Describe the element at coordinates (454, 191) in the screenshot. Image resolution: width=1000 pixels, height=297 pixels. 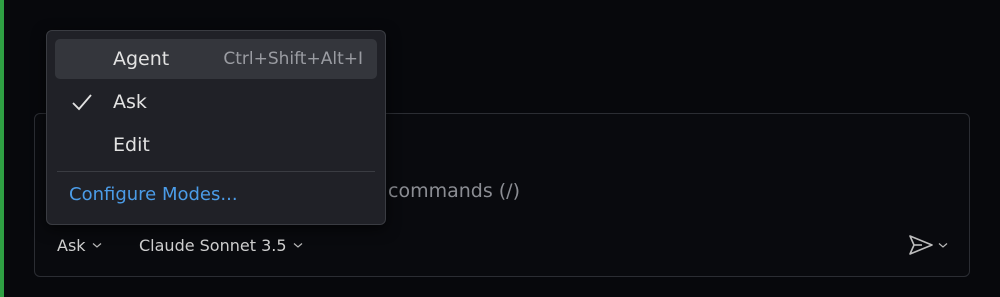
I see `chat-input-placeholder: commands (/)` at that location.